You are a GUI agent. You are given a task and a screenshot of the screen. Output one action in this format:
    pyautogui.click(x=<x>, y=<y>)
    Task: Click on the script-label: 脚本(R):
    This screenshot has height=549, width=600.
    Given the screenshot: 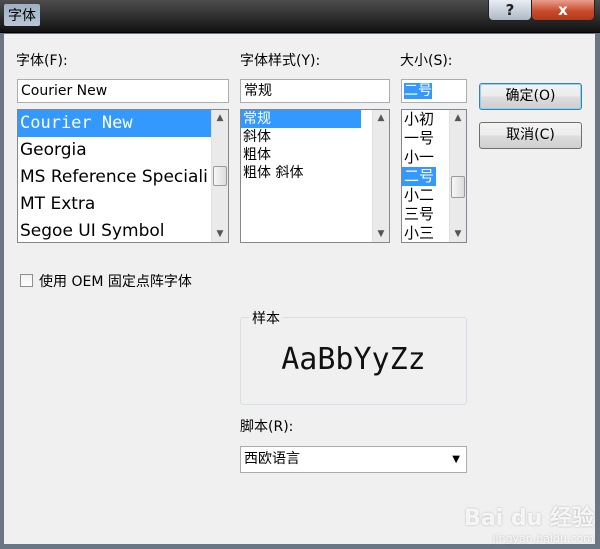 What is the action you would take?
    pyautogui.click(x=267, y=427)
    